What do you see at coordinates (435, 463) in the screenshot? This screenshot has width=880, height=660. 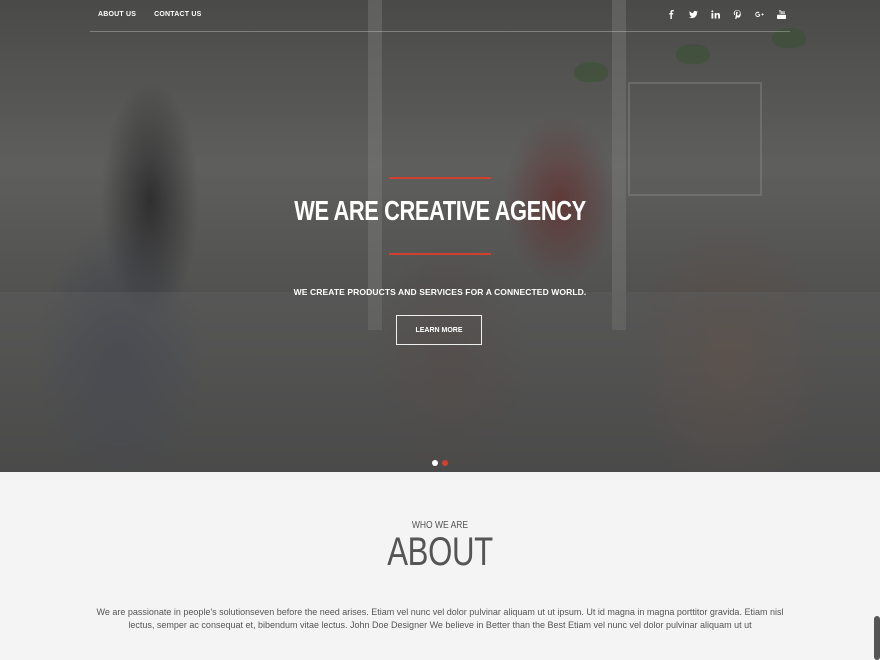 I see `slide-dot` at bounding box center [435, 463].